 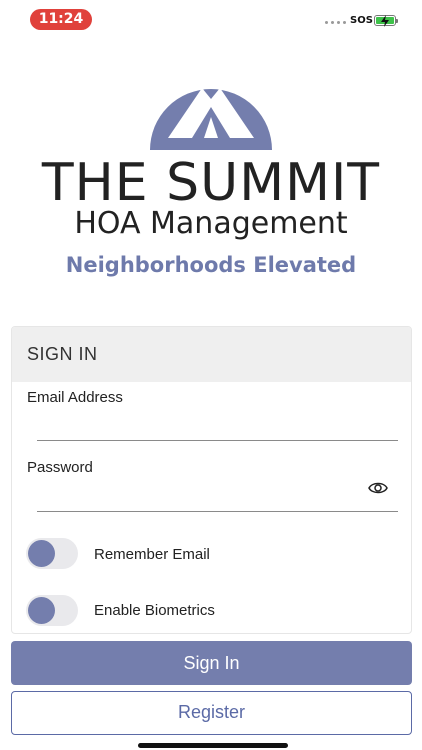 I want to click on brand-tagline: Neighborhoods Elevated, so click(x=211, y=265).